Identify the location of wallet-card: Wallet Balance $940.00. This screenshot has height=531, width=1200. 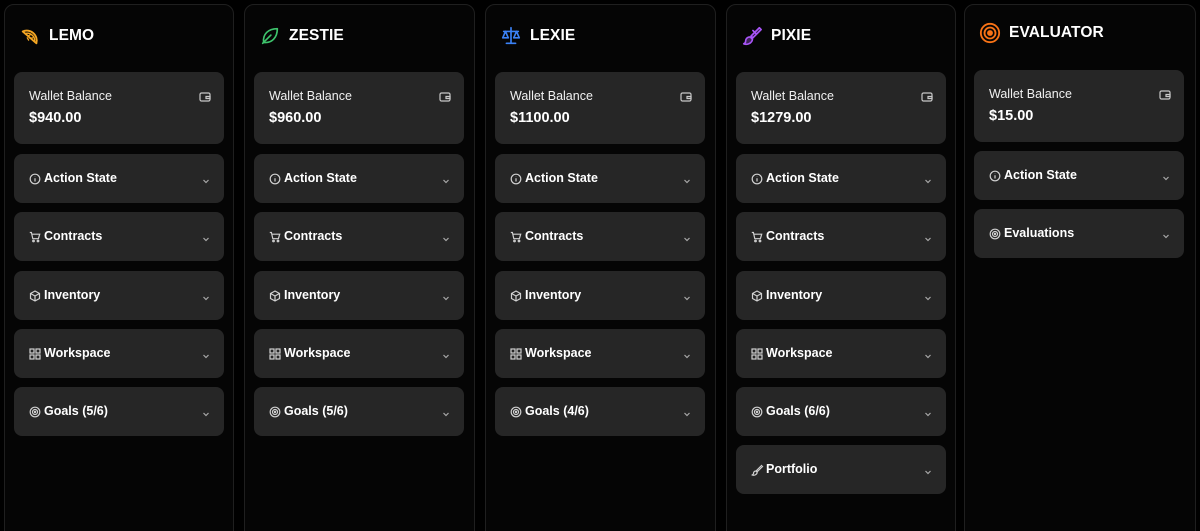
(119, 108).